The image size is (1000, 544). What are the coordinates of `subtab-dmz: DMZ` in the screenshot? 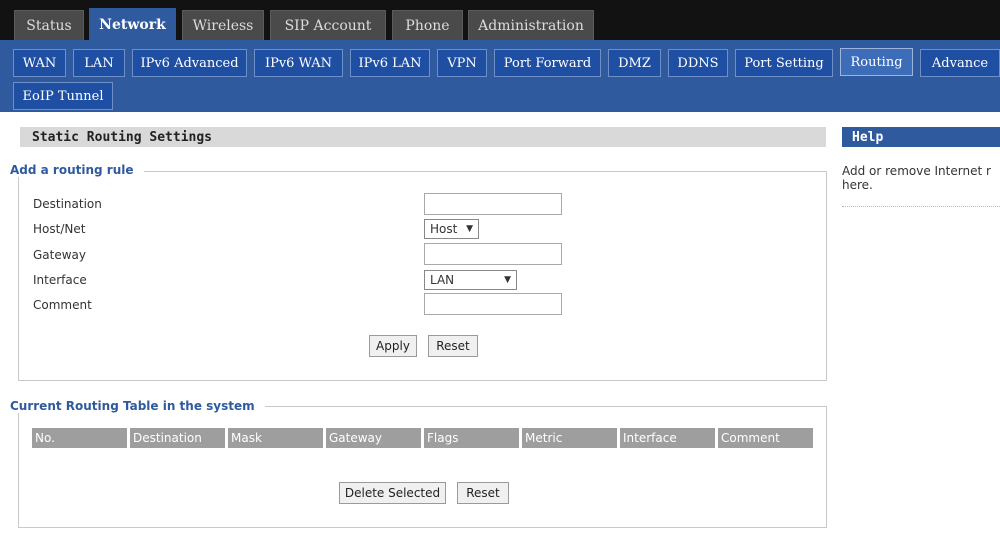 It's located at (634, 63).